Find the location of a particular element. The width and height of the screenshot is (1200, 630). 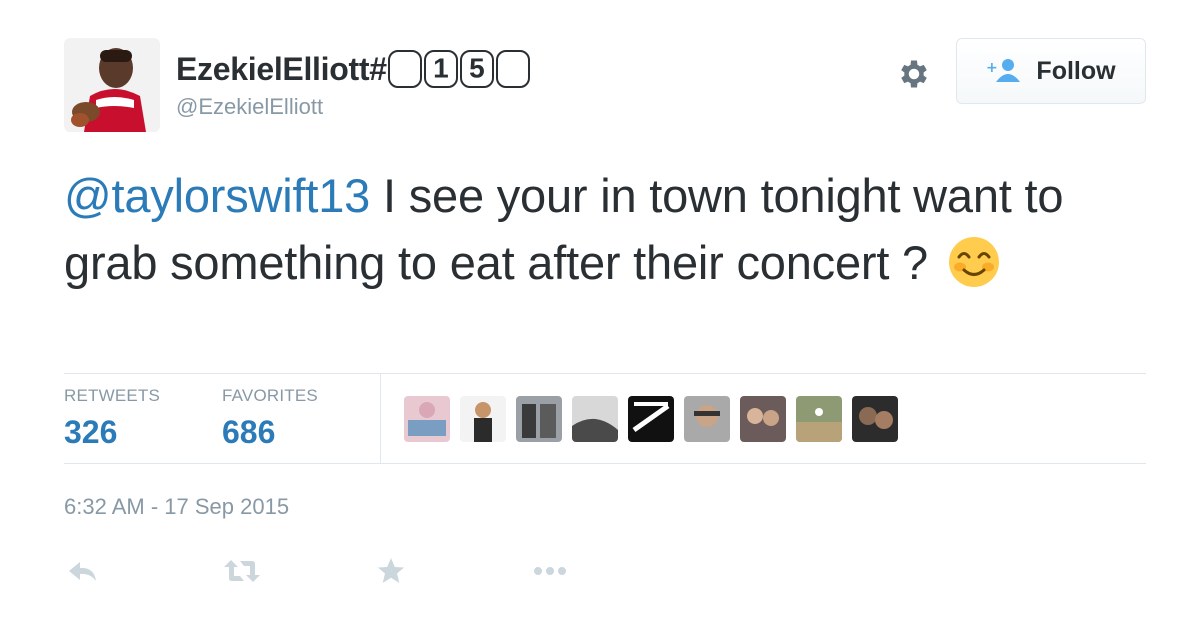

tweet-timestamp: 6:32 AM - 17 Sep 2015 is located at coordinates (176, 507).